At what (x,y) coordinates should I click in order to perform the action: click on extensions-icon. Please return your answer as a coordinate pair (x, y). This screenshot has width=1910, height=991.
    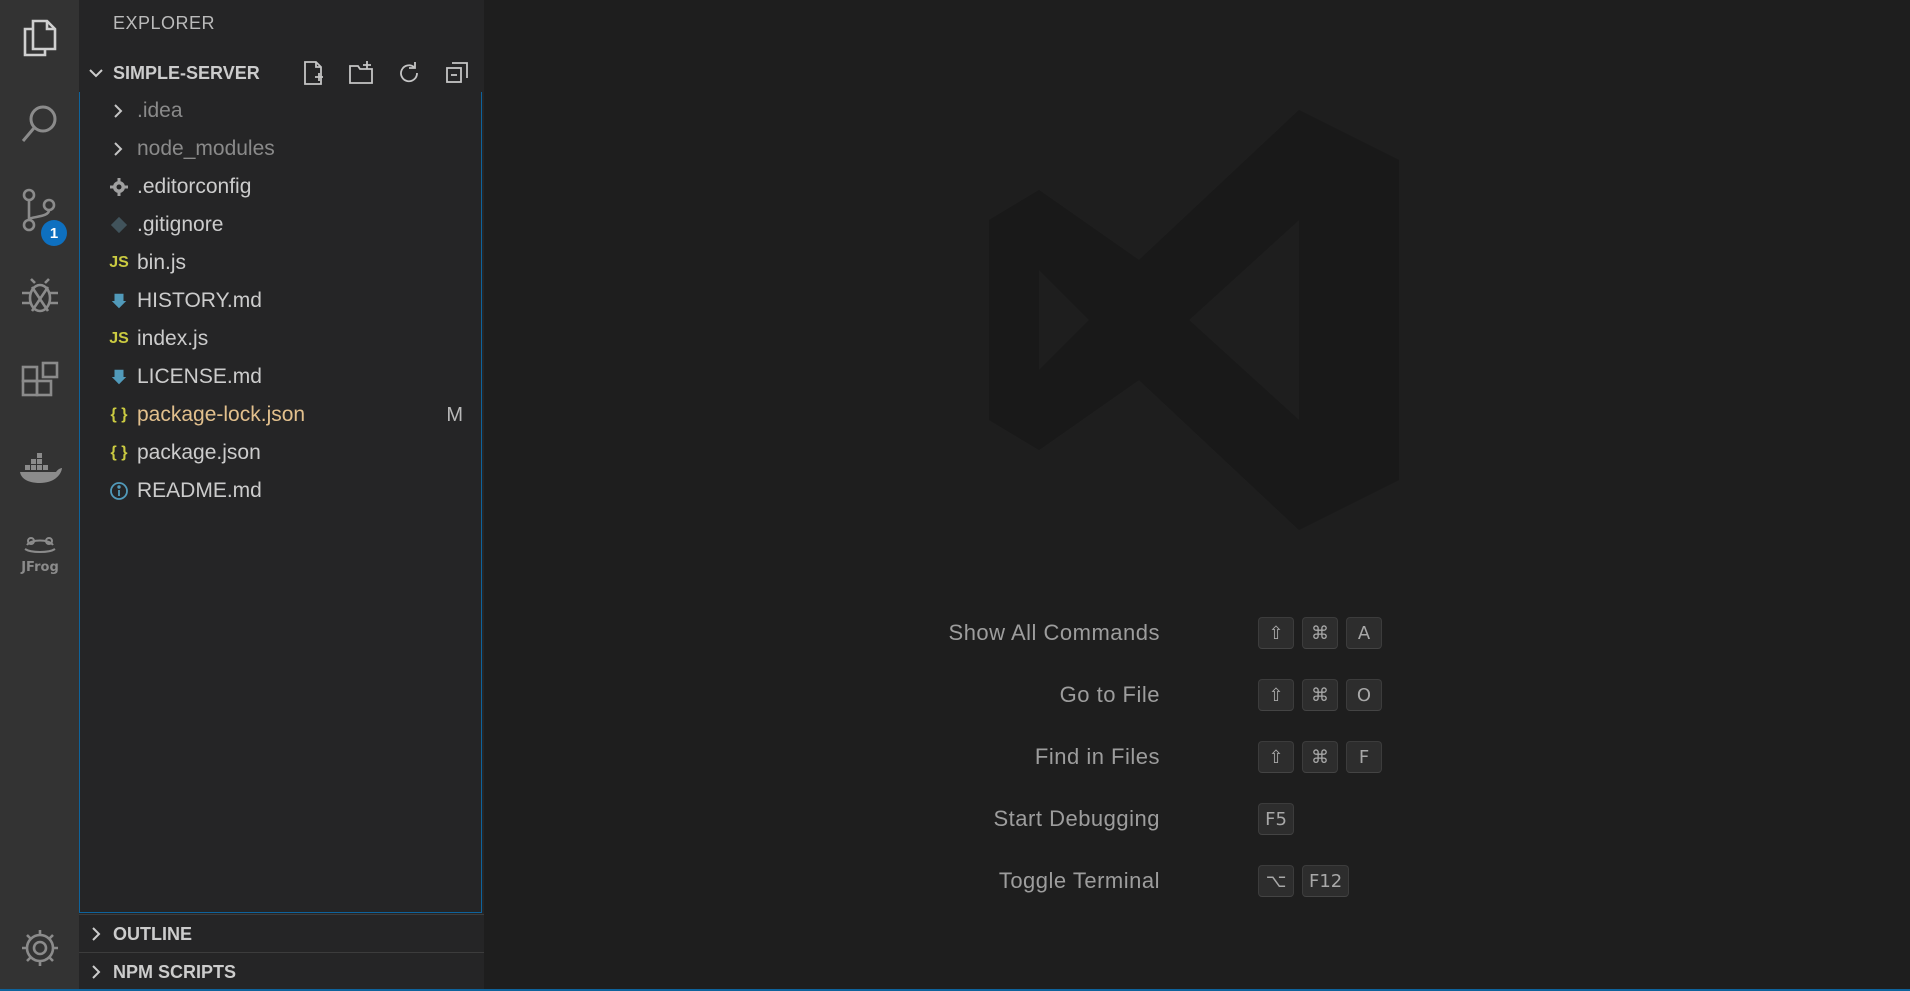
    Looking at the image, I should click on (39, 382).